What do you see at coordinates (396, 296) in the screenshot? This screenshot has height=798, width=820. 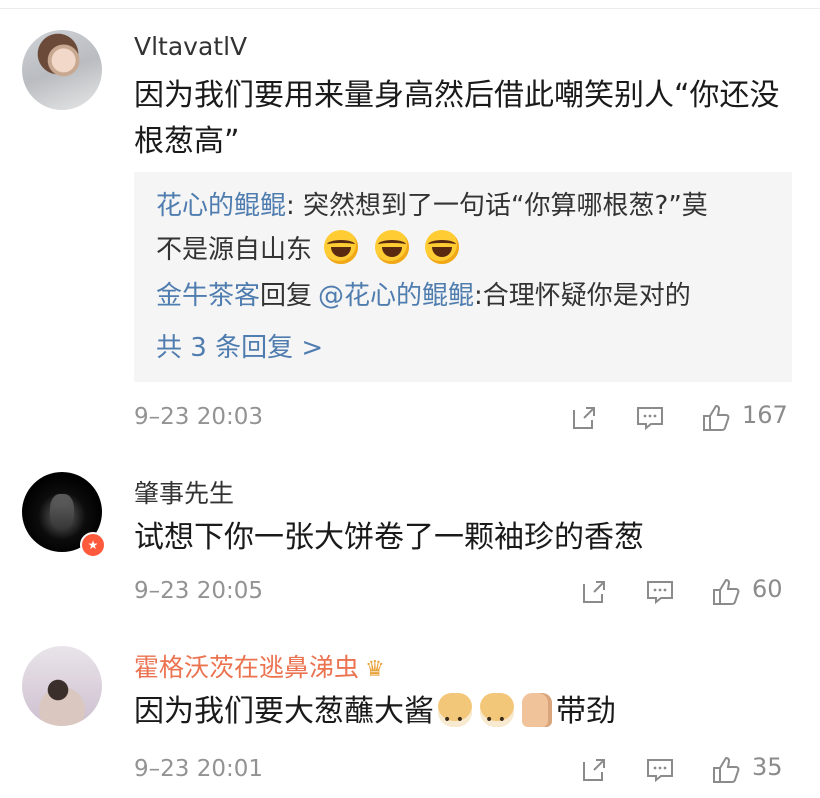 I see `reply-mention: @花心的鲲鲲` at bounding box center [396, 296].